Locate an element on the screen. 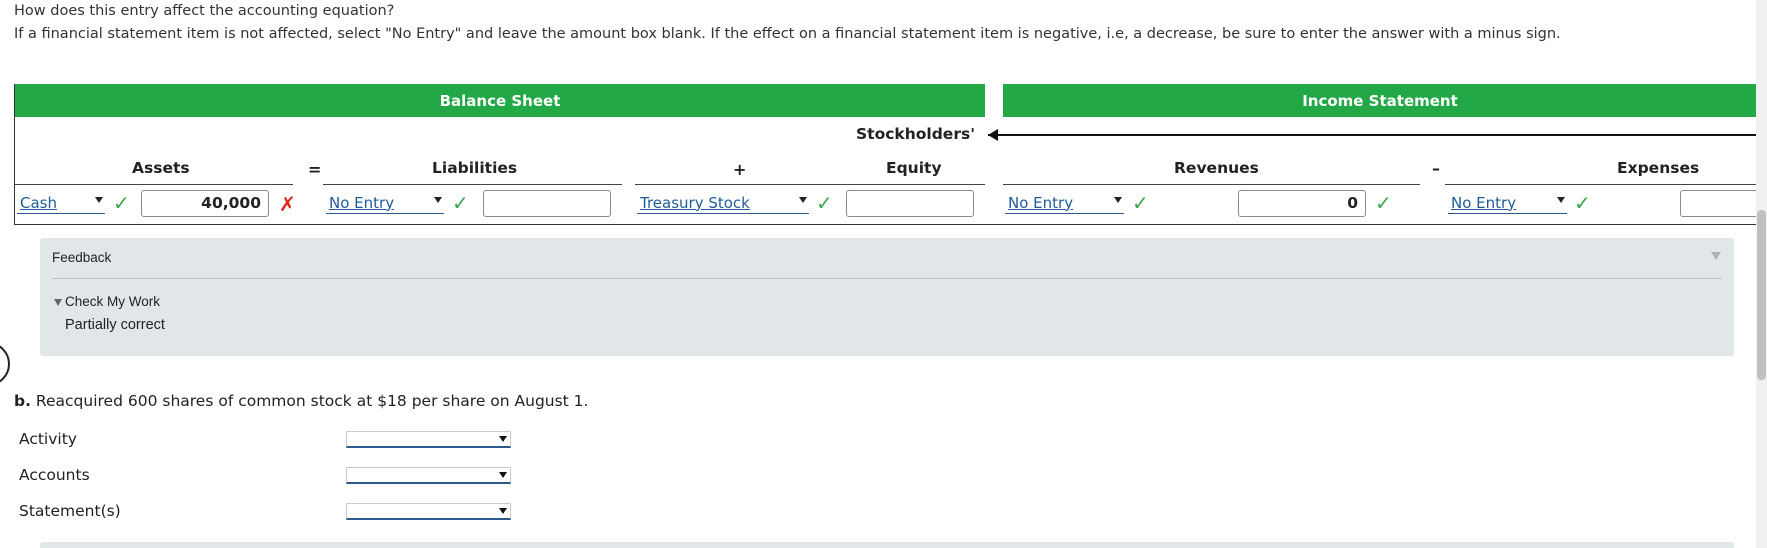  liabilities-underline is located at coordinates (472, 184).